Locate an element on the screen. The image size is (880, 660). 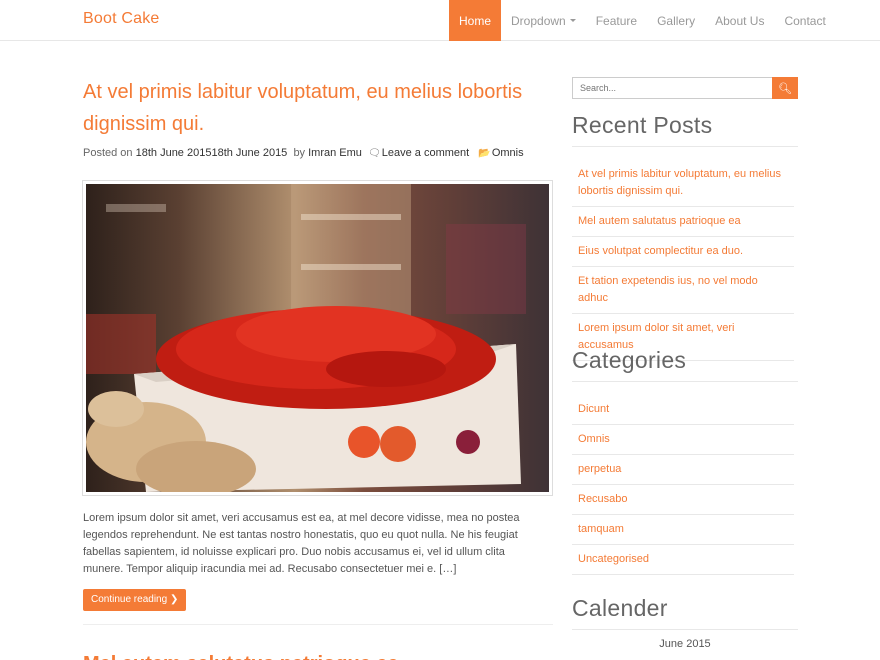
category-item: Uncategorised is located at coordinates (683, 560).